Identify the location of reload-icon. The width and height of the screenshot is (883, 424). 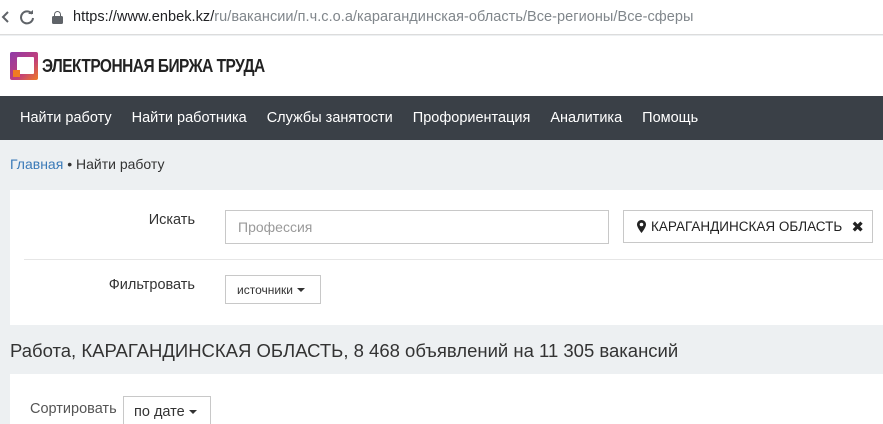
(27, 17).